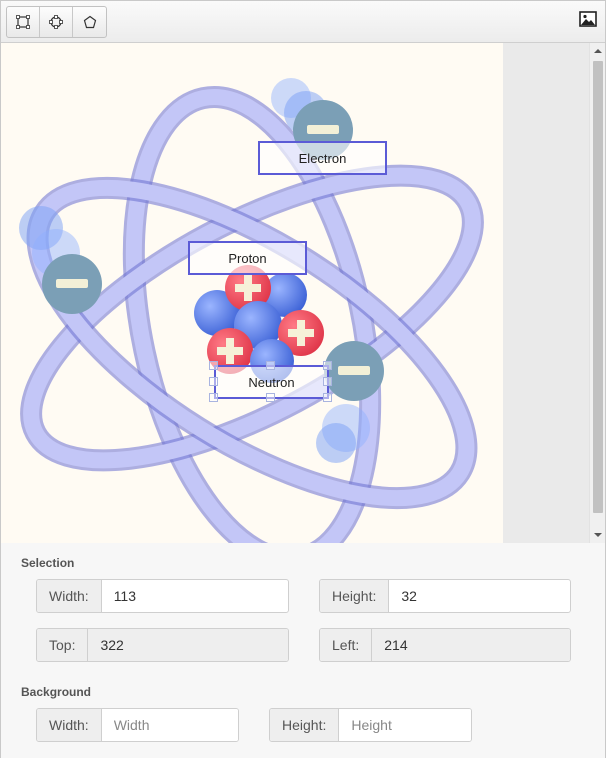  I want to click on background-height-input, so click(405, 725).